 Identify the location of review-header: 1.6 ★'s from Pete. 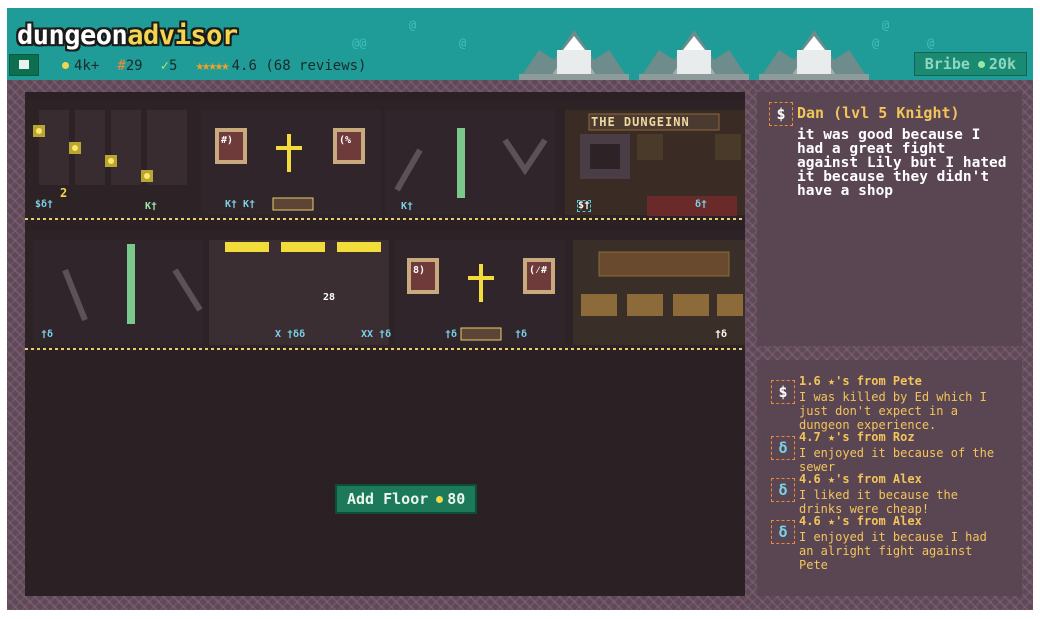
(860, 381).